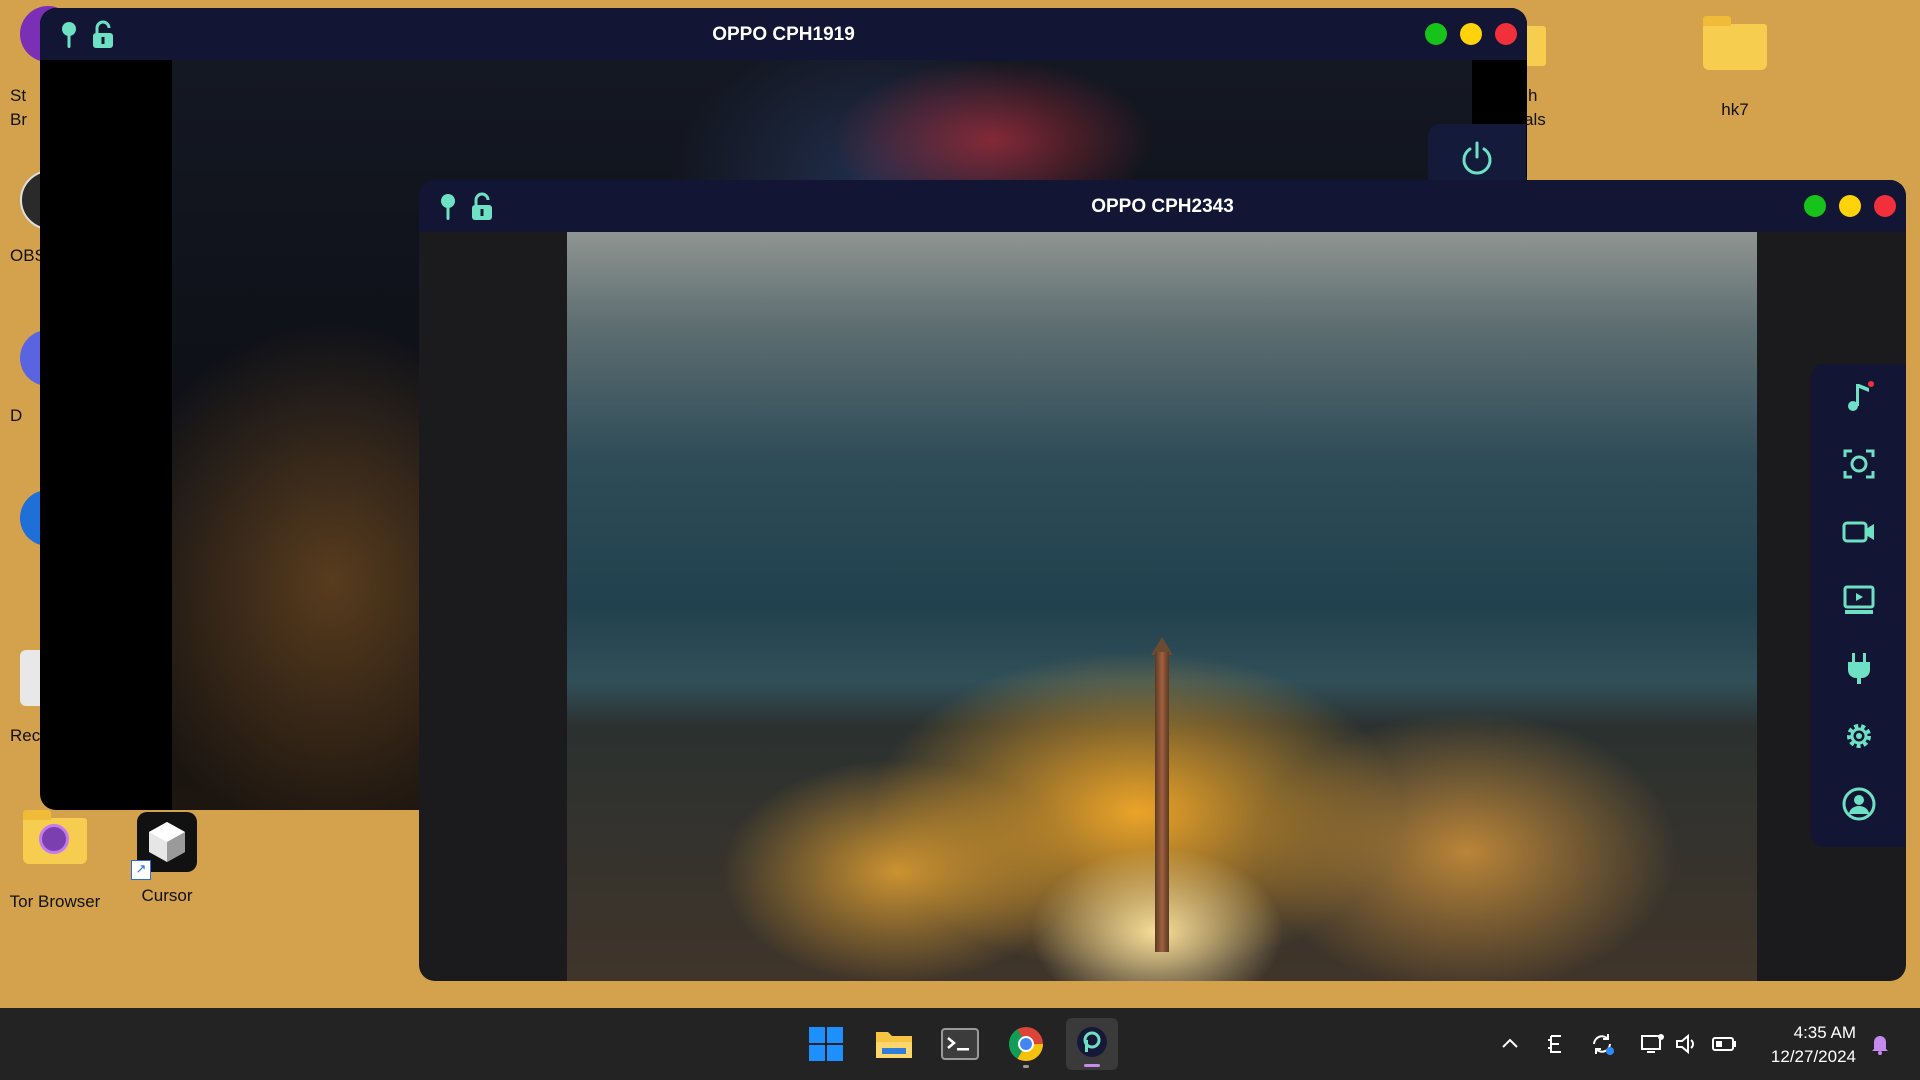  What do you see at coordinates (1724, 1044) in the screenshot?
I see `battery-icon` at bounding box center [1724, 1044].